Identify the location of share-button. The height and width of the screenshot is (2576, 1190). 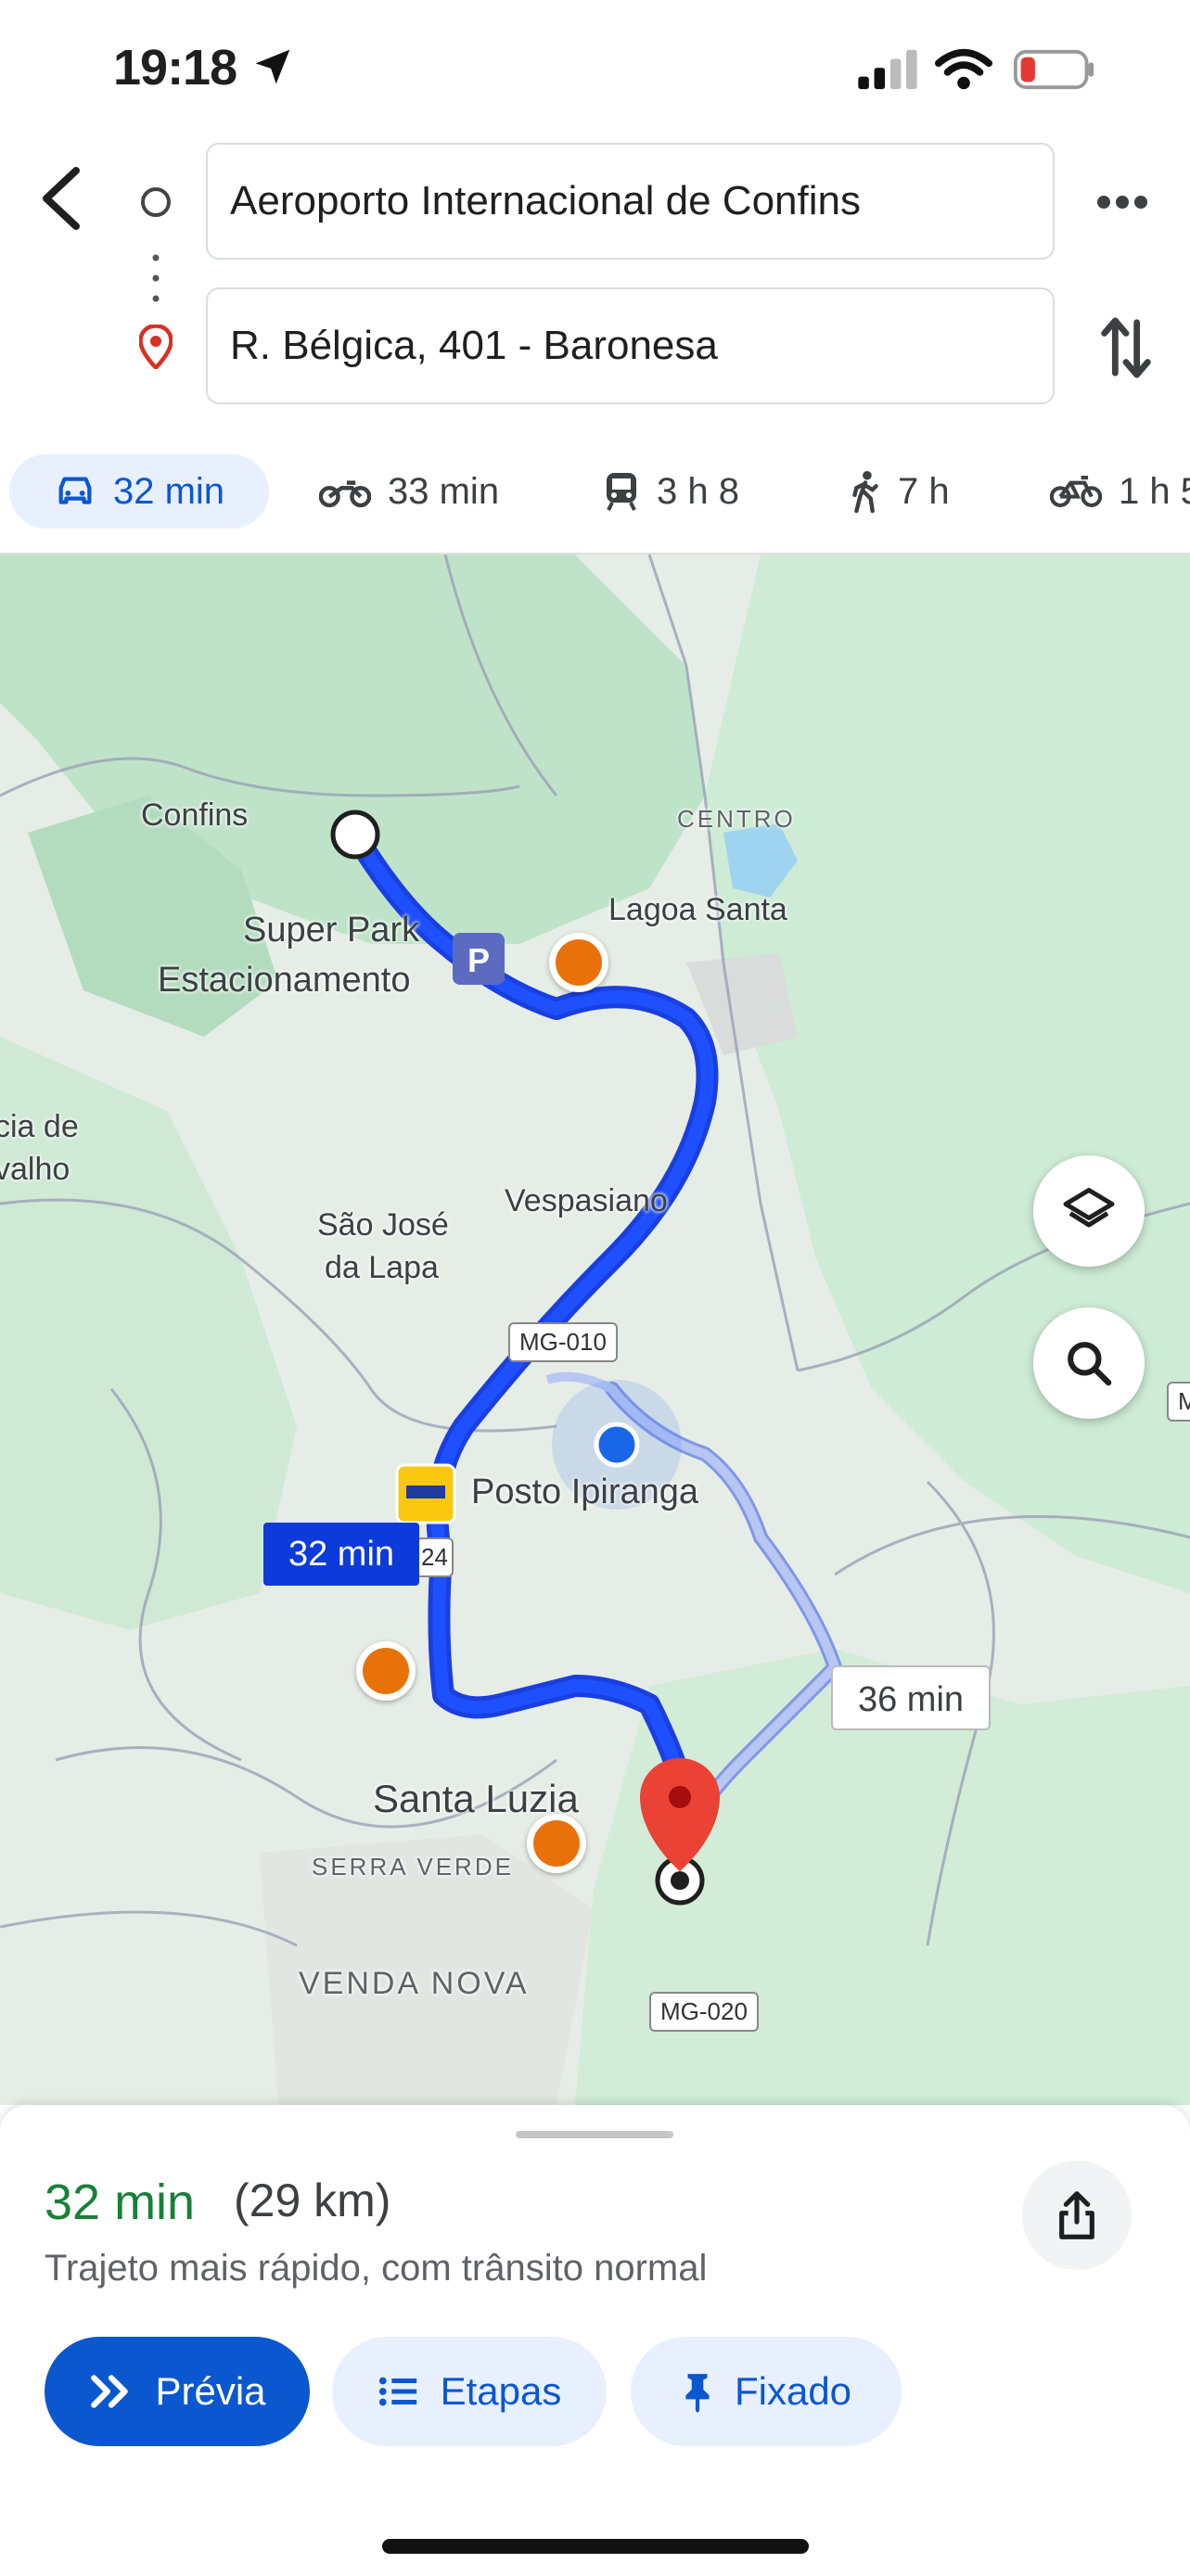
(1077, 2216).